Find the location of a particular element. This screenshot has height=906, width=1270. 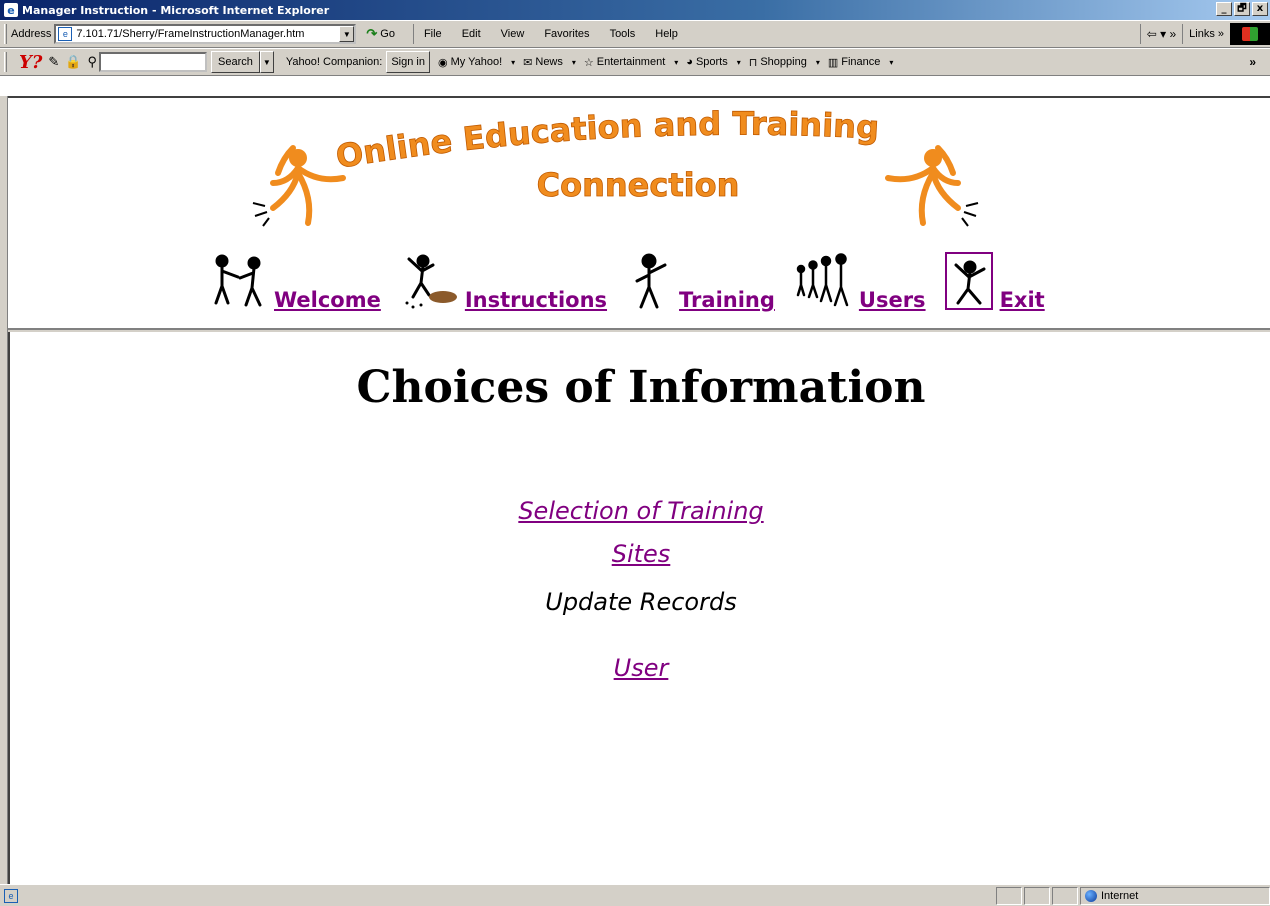

finance-label: Finance is located at coordinates (861, 62).